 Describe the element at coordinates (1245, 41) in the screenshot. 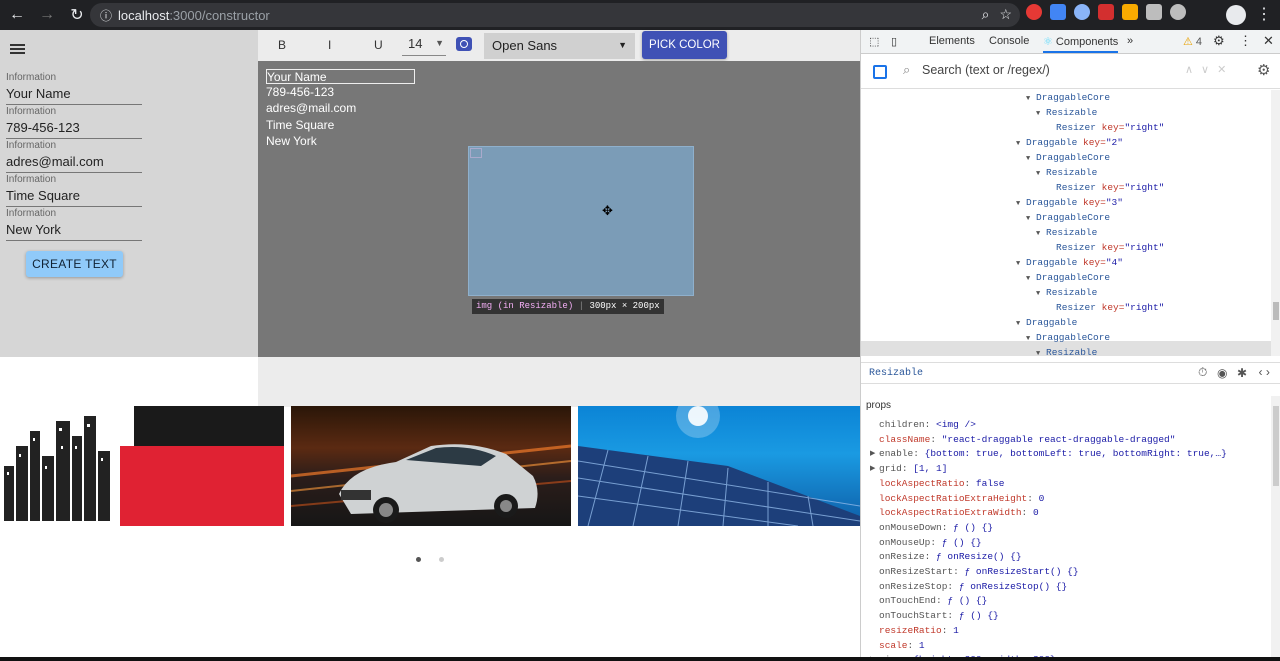

I see `devtools-menu-icon: ⋮` at that location.